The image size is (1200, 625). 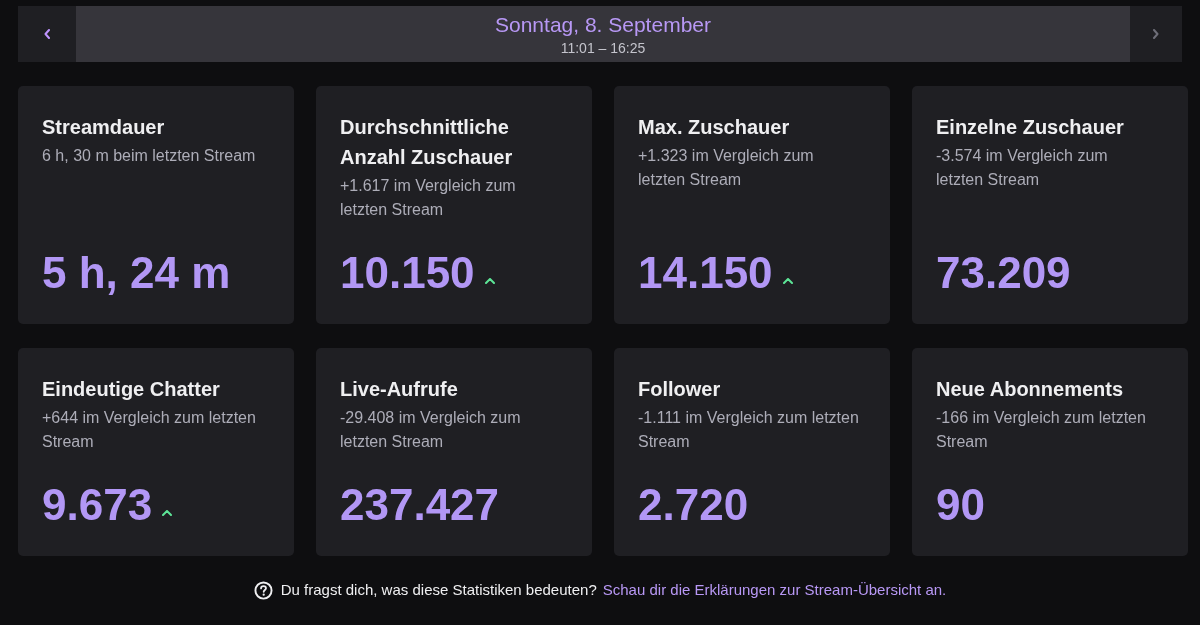 I want to click on explanation-link: Schau dir die Erklärungen zur Stream-Übersicht an., so click(x=774, y=590).